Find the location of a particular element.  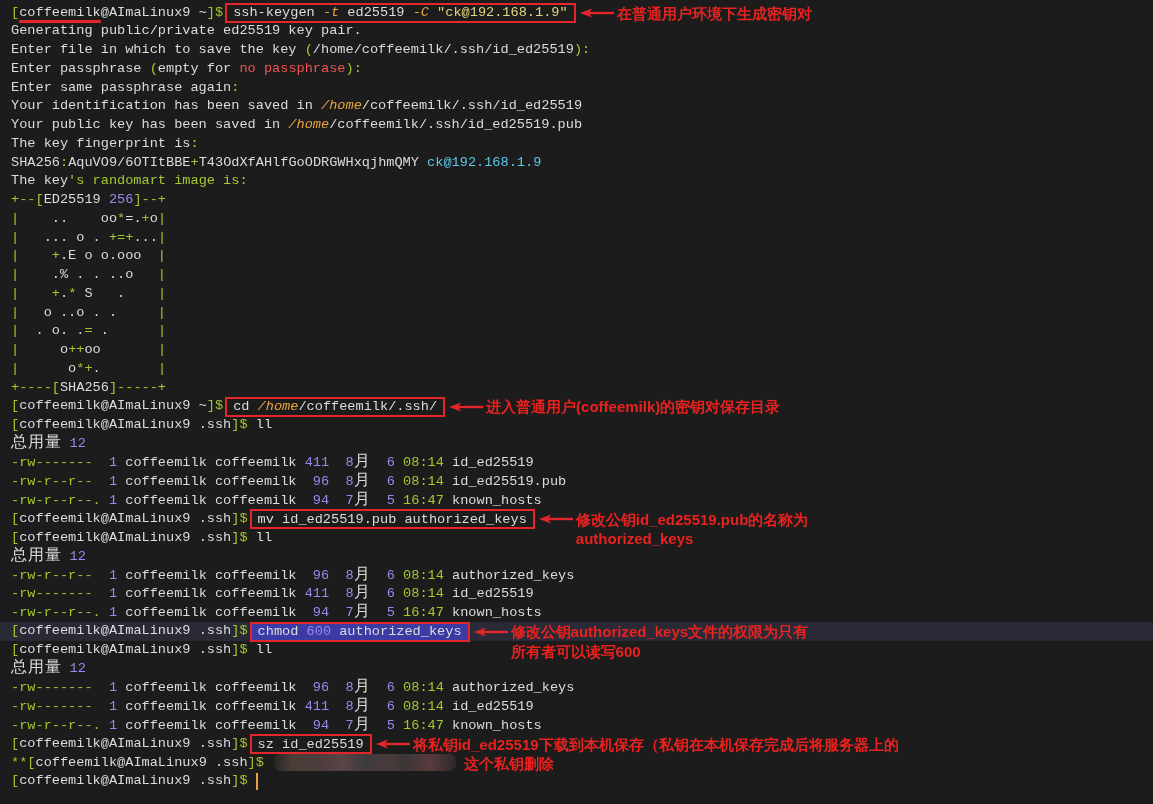

terminal-line: +--[ED25519 256]--+ is located at coordinates (89, 200).